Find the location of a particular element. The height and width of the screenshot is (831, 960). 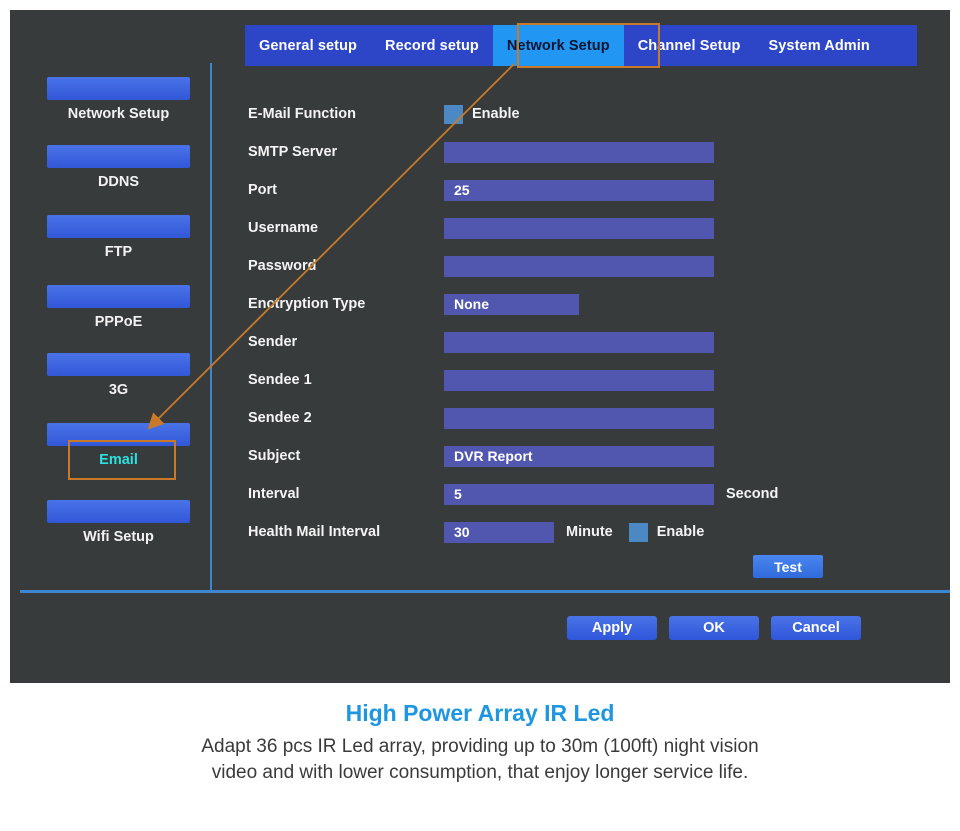

form-row: Subject DVR Report is located at coordinates (588, 456).